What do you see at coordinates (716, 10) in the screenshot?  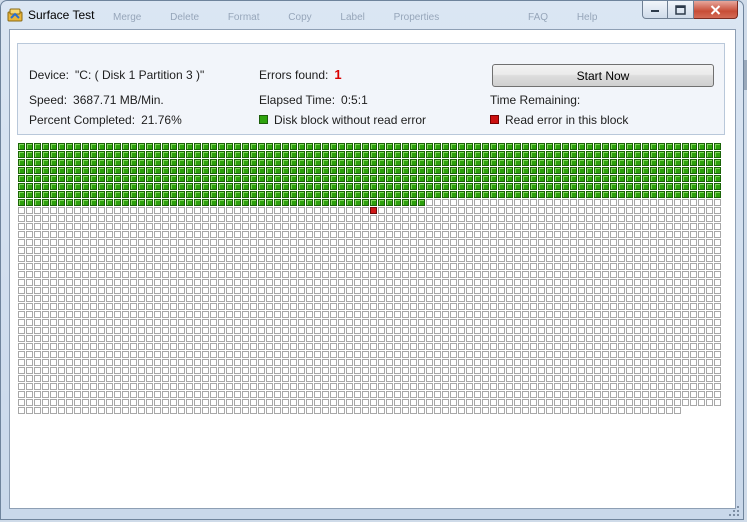 I see `close-button` at bounding box center [716, 10].